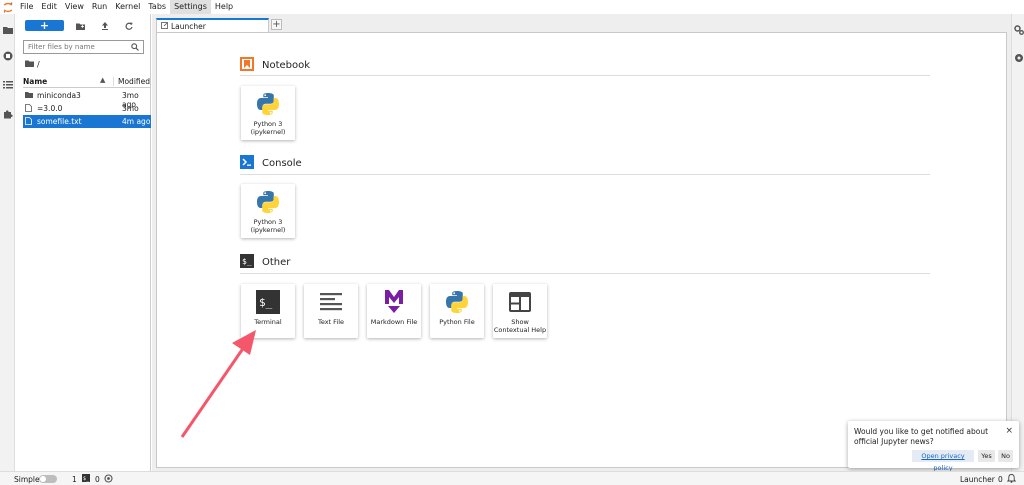 The width and height of the screenshot is (1024, 485). I want to click on section-title: Console, so click(282, 163).